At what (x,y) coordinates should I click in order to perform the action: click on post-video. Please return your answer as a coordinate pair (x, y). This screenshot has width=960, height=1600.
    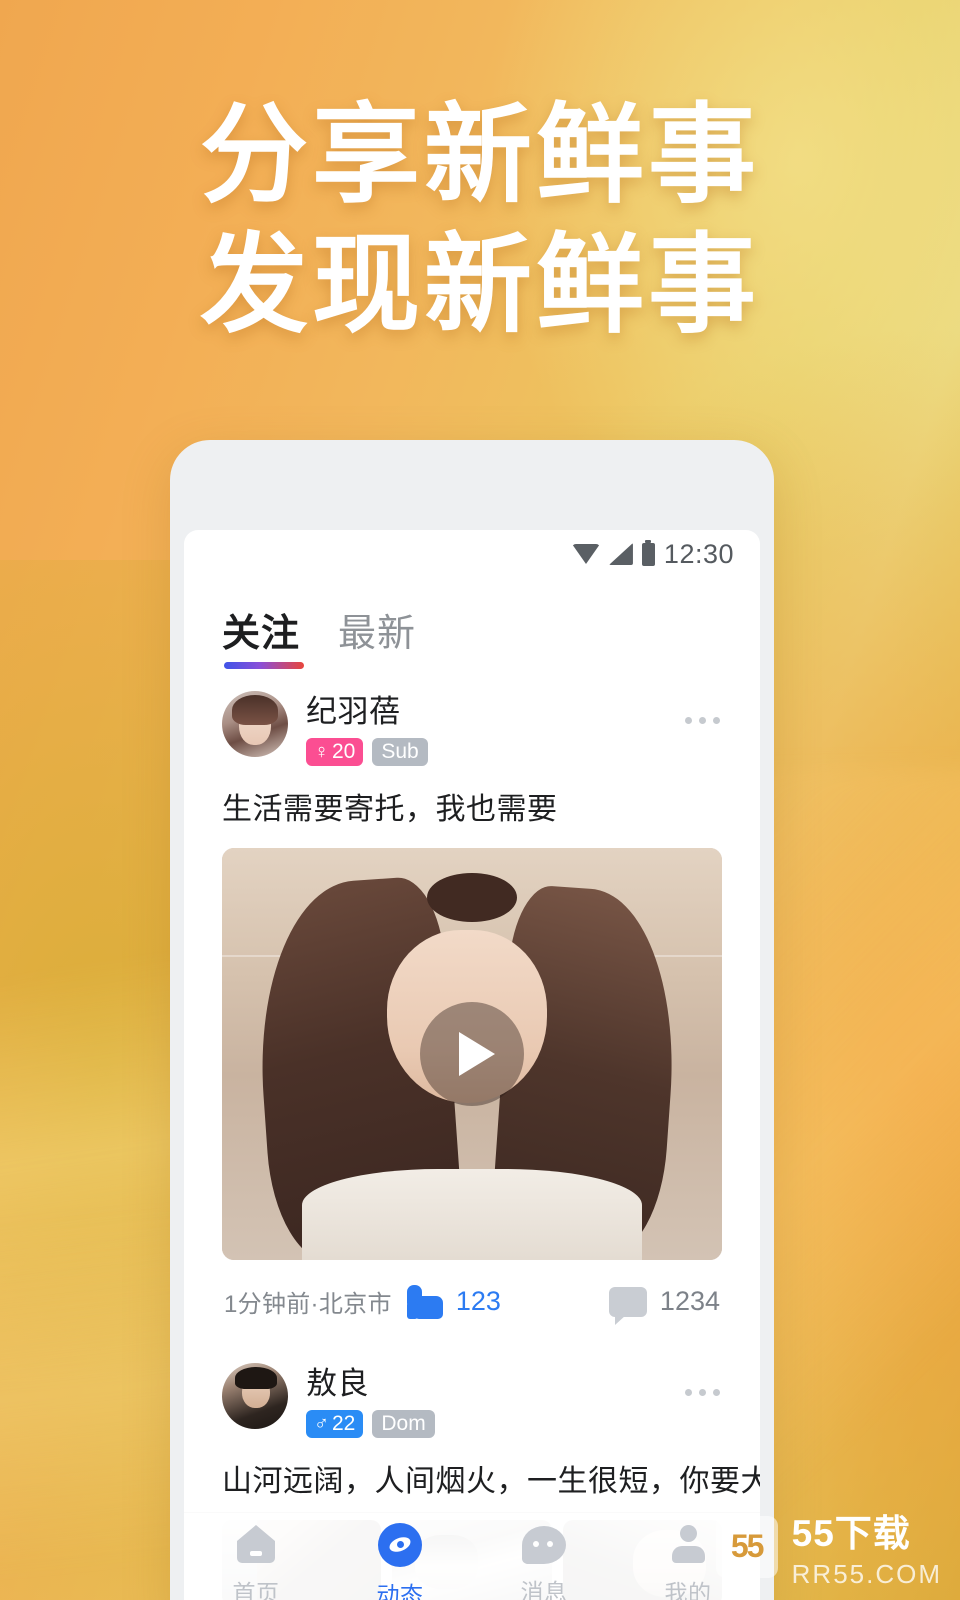
    Looking at the image, I should click on (472, 1054).